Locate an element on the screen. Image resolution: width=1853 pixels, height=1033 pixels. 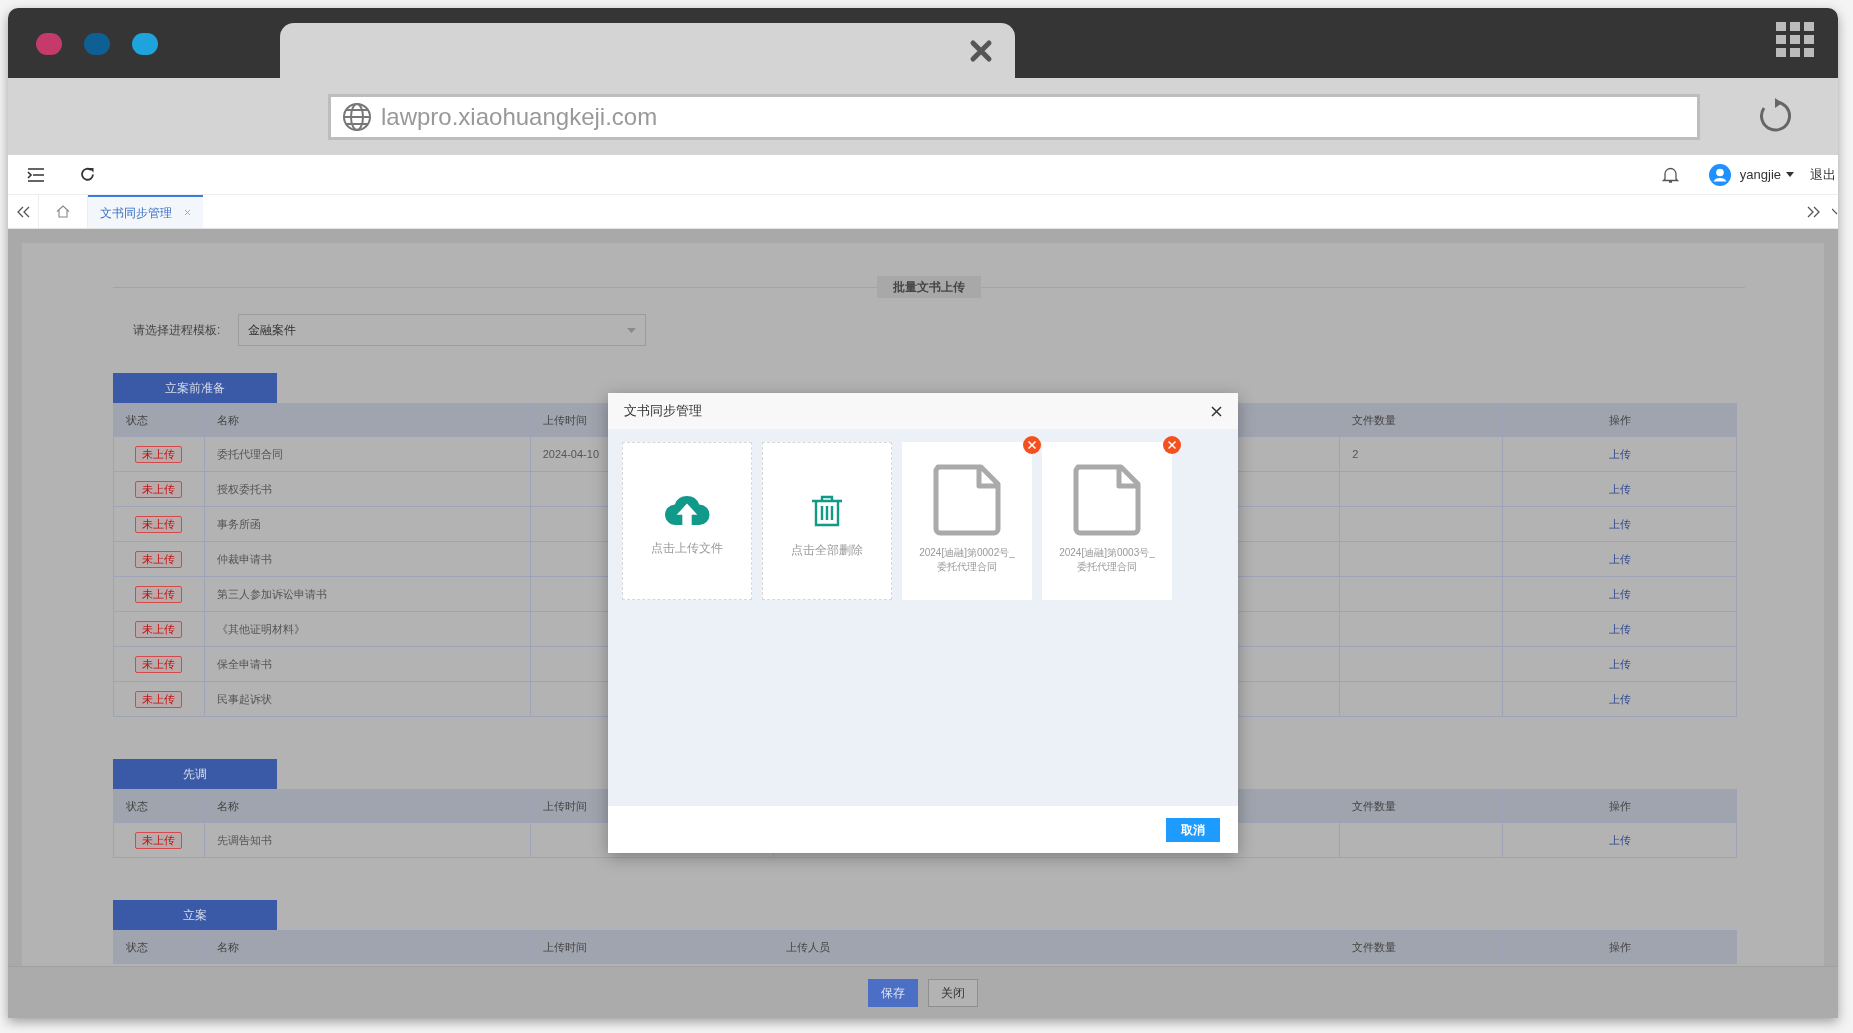
home-icon is located at coordinates (63, 211).